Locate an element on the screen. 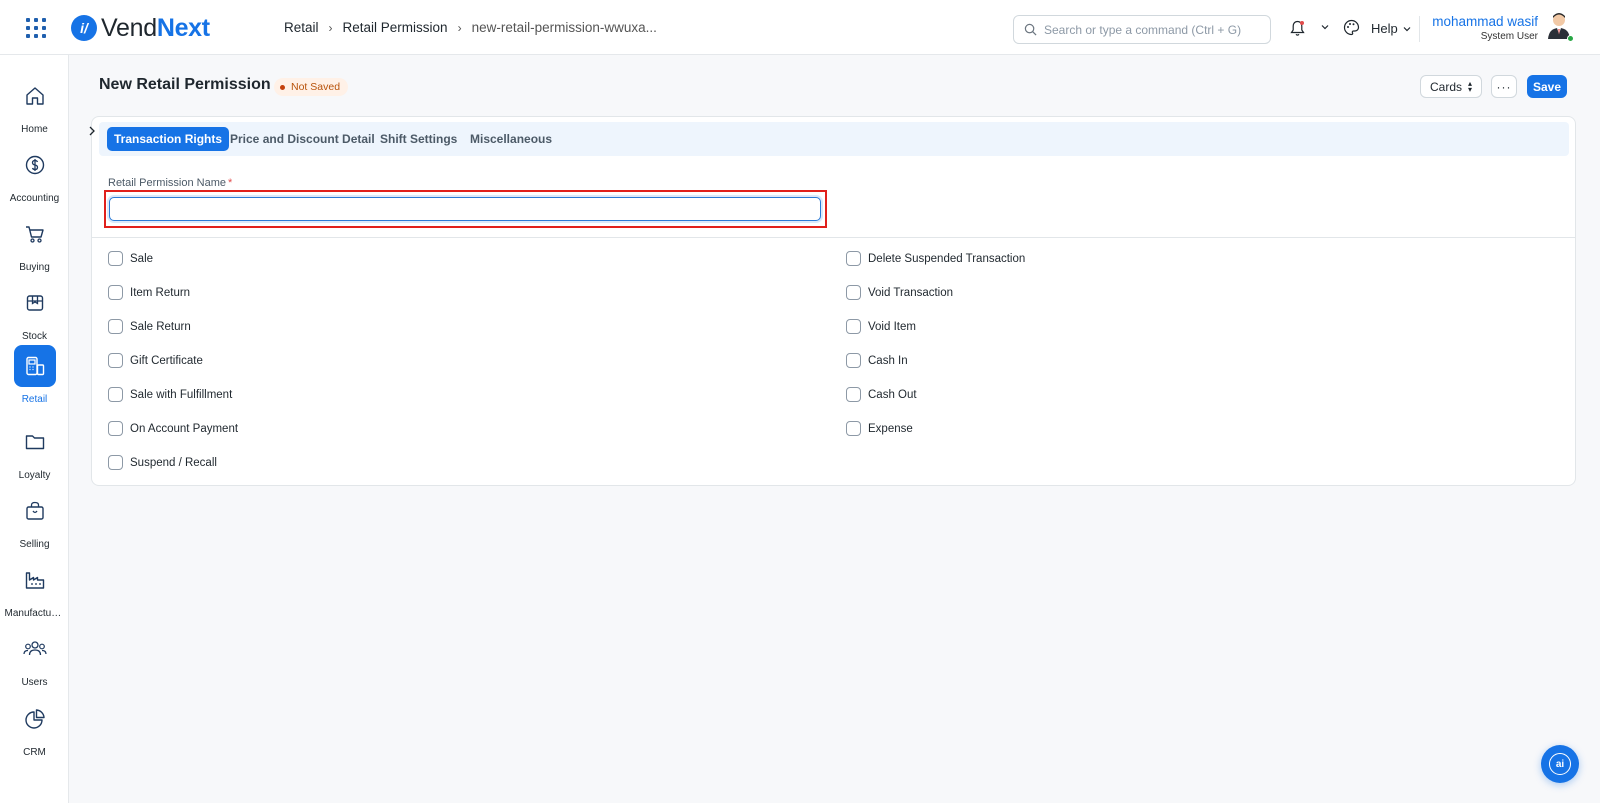 This screenshot has height=803, width=1600. breadcrumb-retail-permission: Retail Permission is located at coordinates (395, 27).